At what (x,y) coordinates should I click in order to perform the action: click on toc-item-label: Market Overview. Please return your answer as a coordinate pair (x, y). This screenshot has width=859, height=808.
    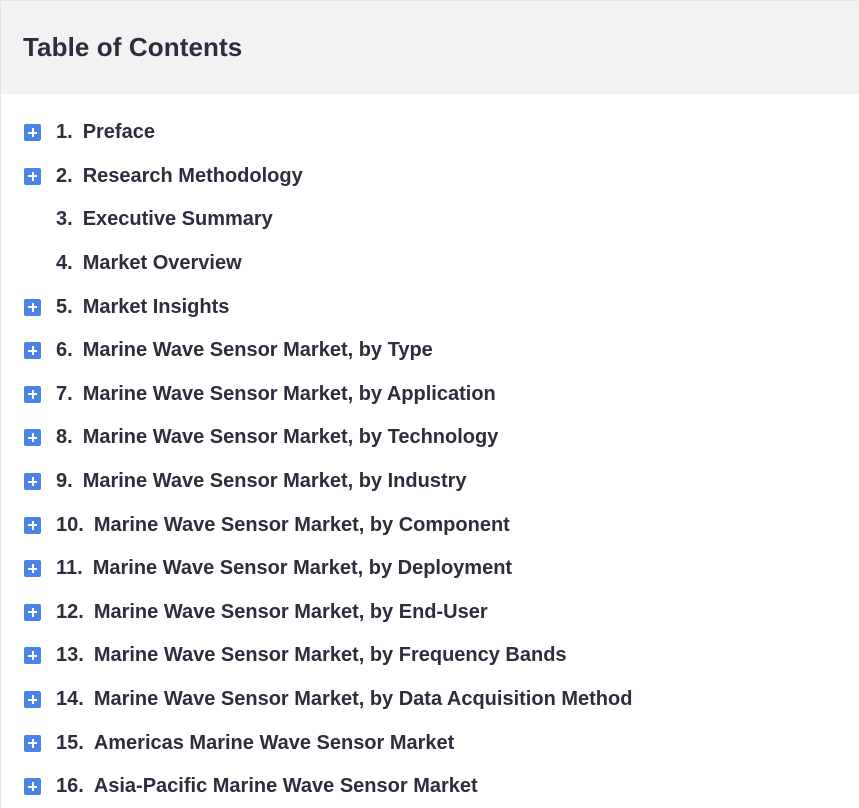
    Looking at the image, I should click on (162, 263).